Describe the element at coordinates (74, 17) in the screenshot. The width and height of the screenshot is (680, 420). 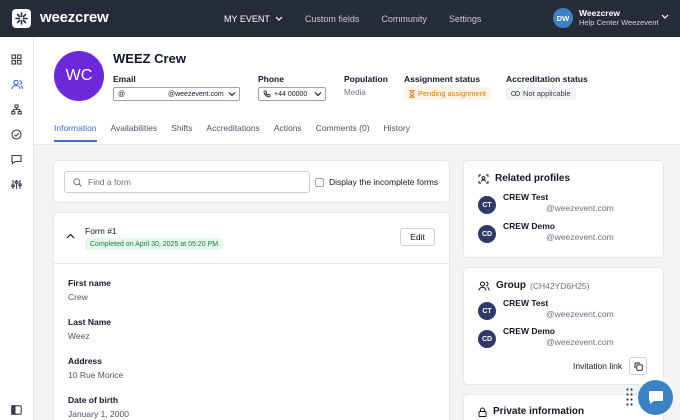
I see `app-logo-text: weezcrew` at that location.